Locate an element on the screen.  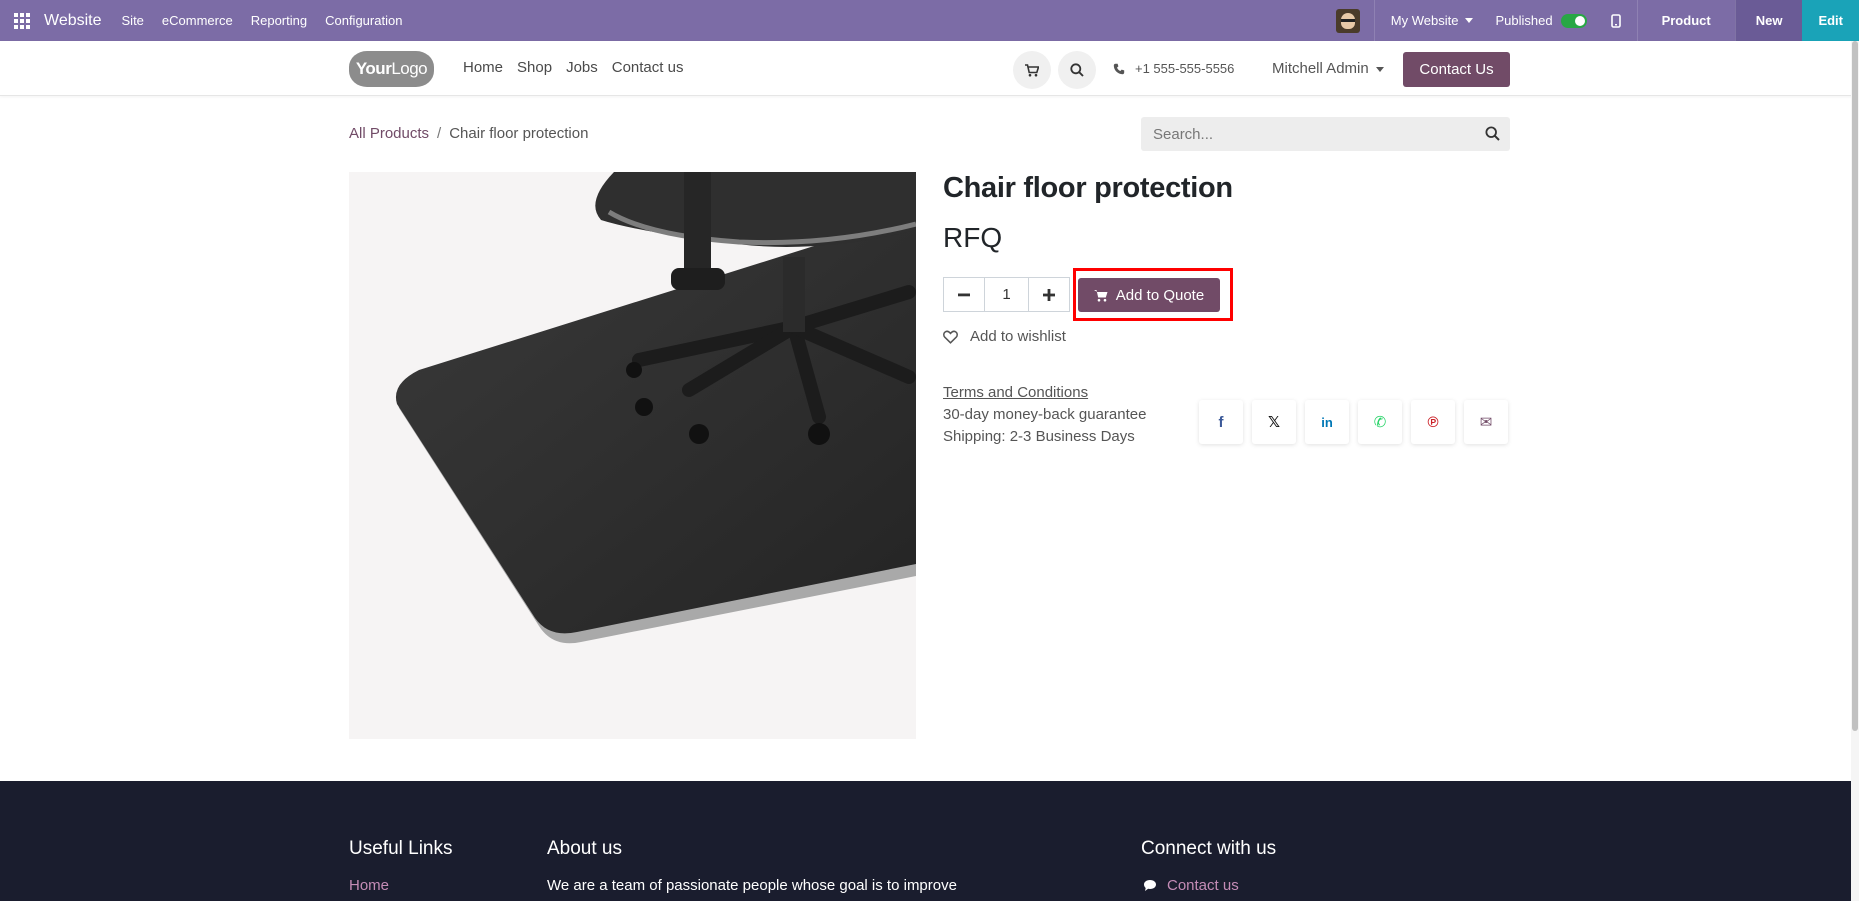
linkedin-icon: in is located at coordinates (1327, 422).